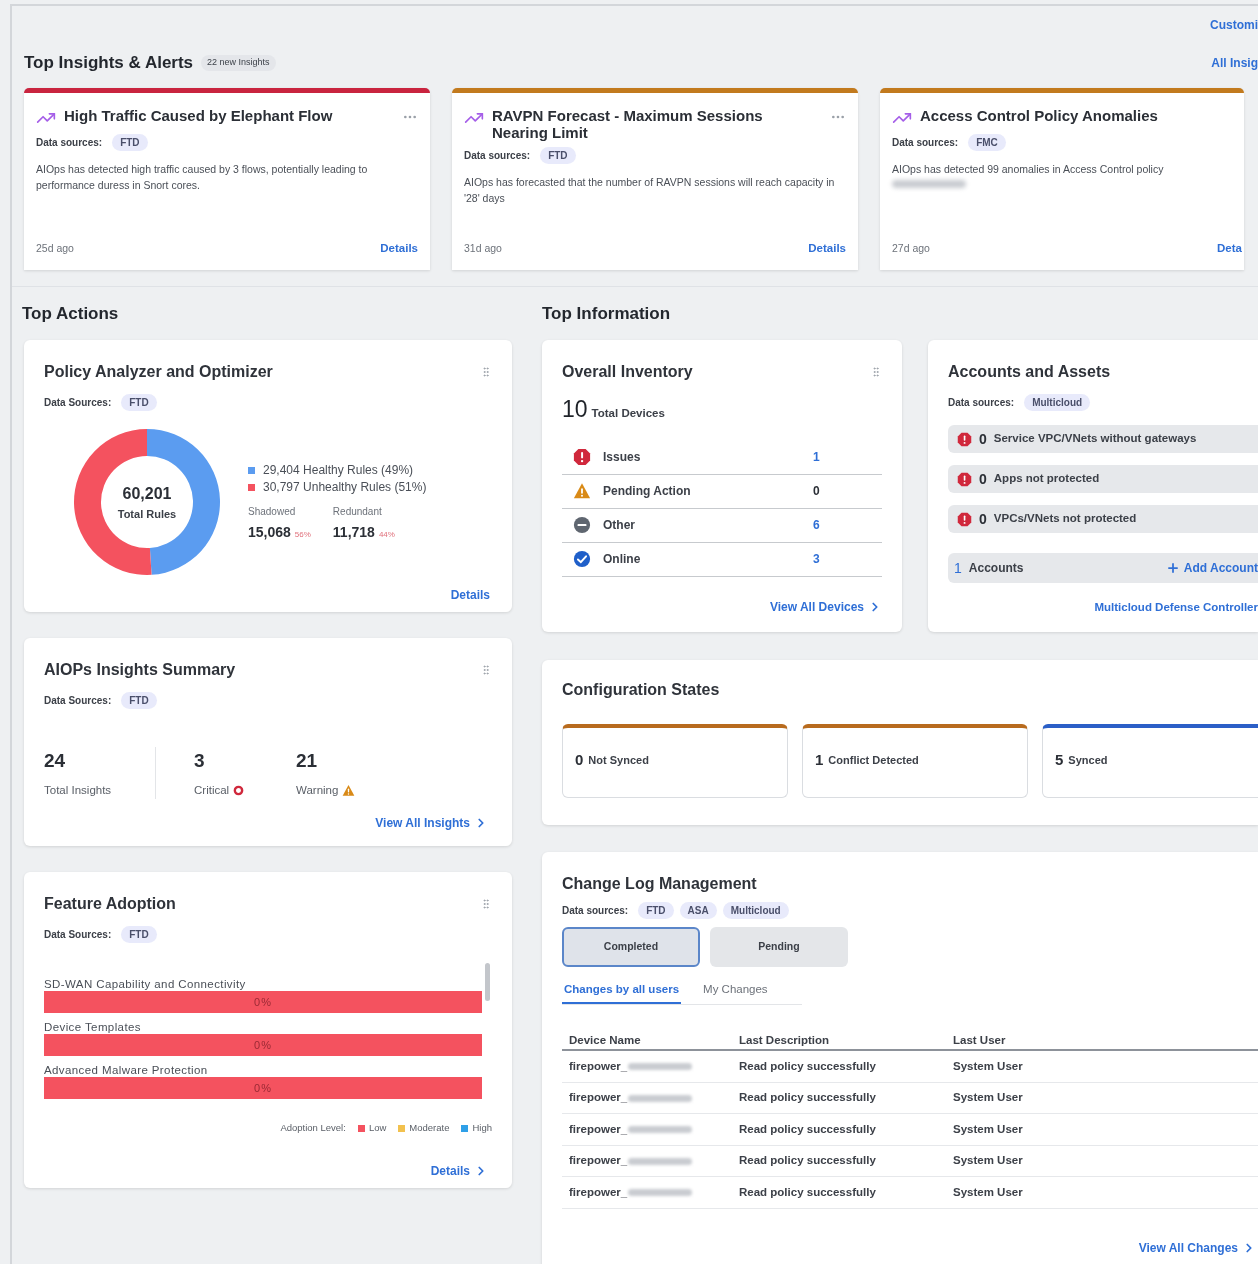  I want to click on inventory-label: Other, so click(619, 525).